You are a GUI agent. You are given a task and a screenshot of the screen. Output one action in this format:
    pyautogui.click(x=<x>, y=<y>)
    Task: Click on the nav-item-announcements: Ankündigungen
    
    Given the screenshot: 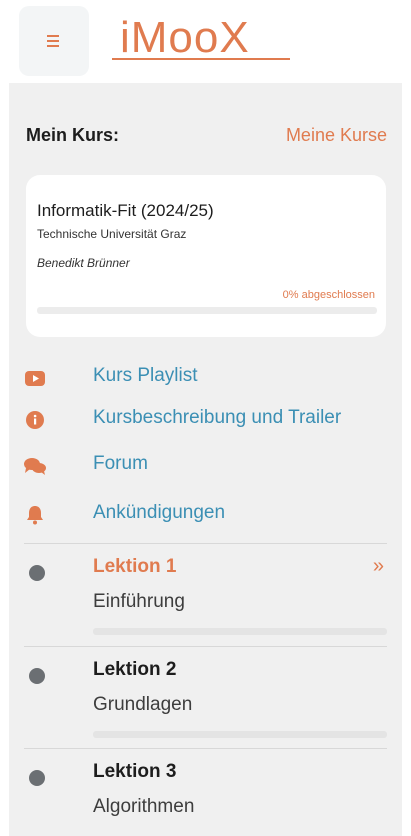 What is the action you would take?
    pyautogui.click(x=209, y=515)
    